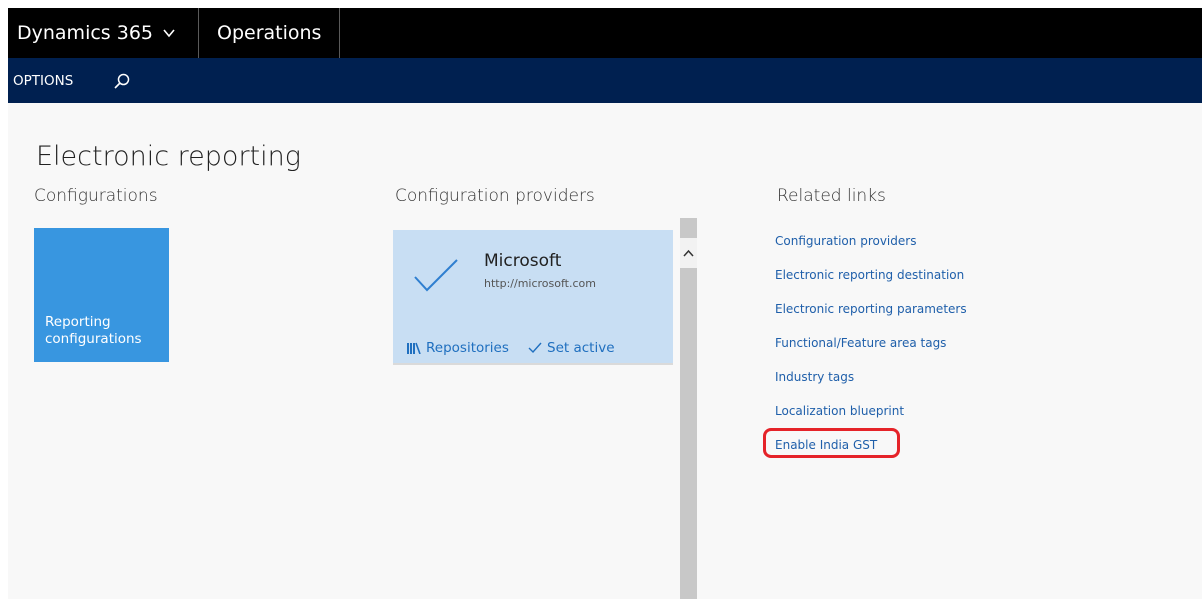 The image size is (1202, 599). I want to click on list-item: Functional/Feature area tags, so click(871, 349).